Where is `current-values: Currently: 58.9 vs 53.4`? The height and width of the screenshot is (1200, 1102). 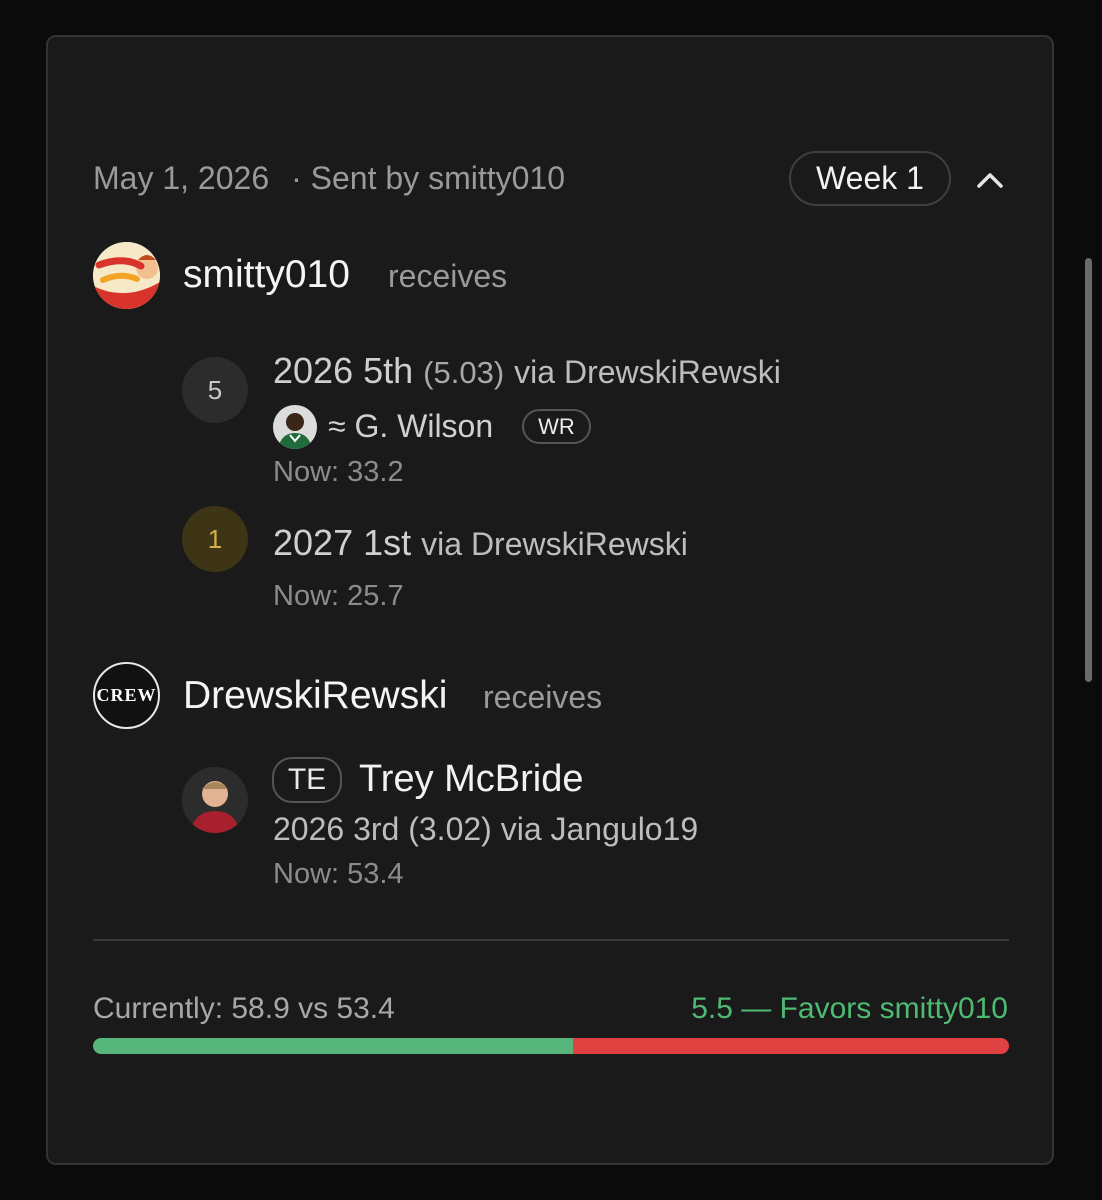 current-values: Currently: 58.9 vs 53.4 is located at coordinates (244, 1008).